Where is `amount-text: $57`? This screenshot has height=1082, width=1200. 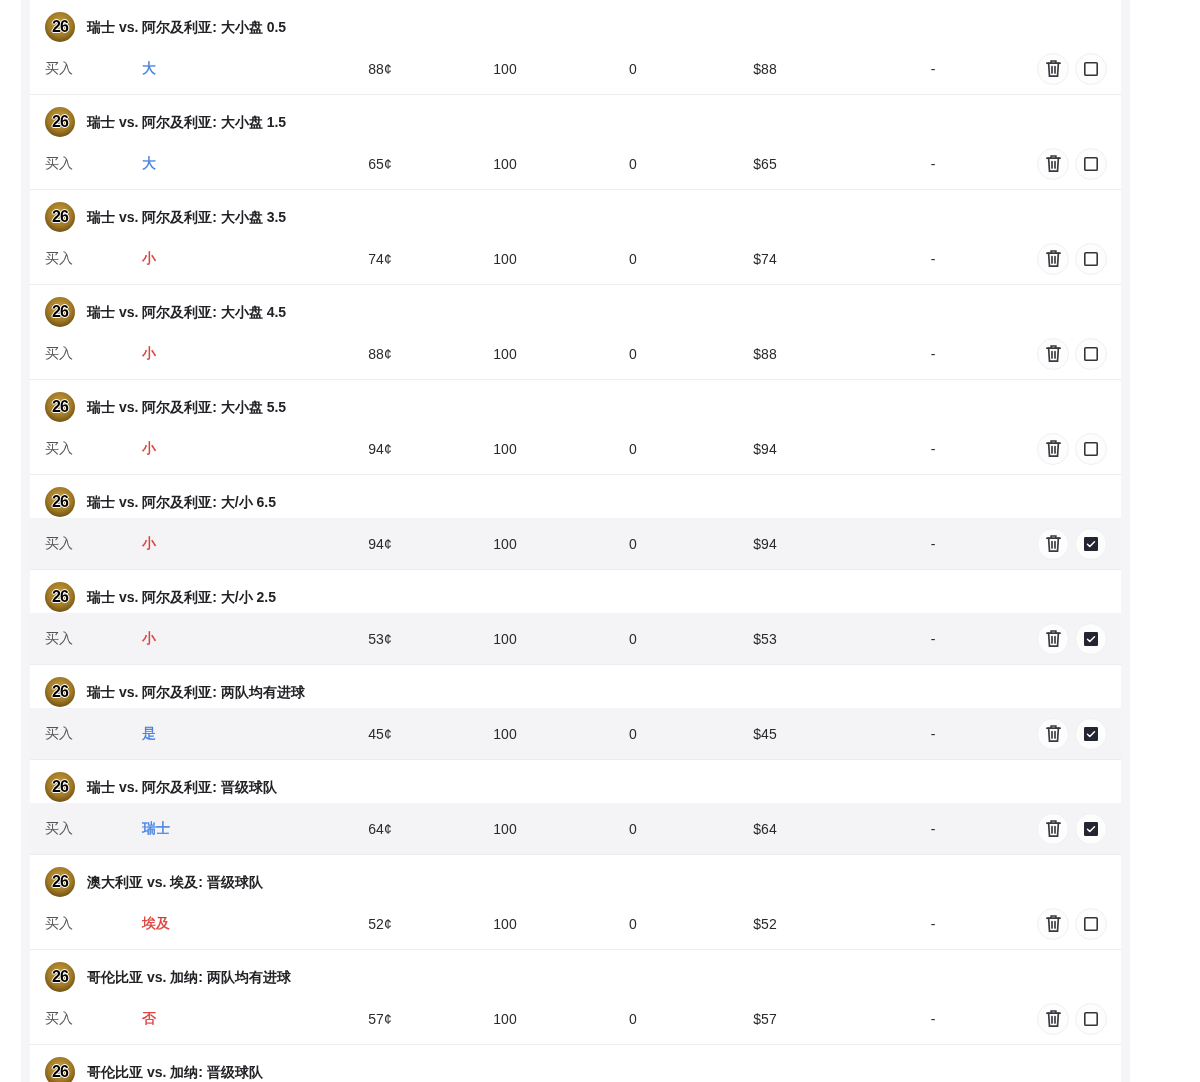 amount-text: $57 is located at coordinates (765, 1018).